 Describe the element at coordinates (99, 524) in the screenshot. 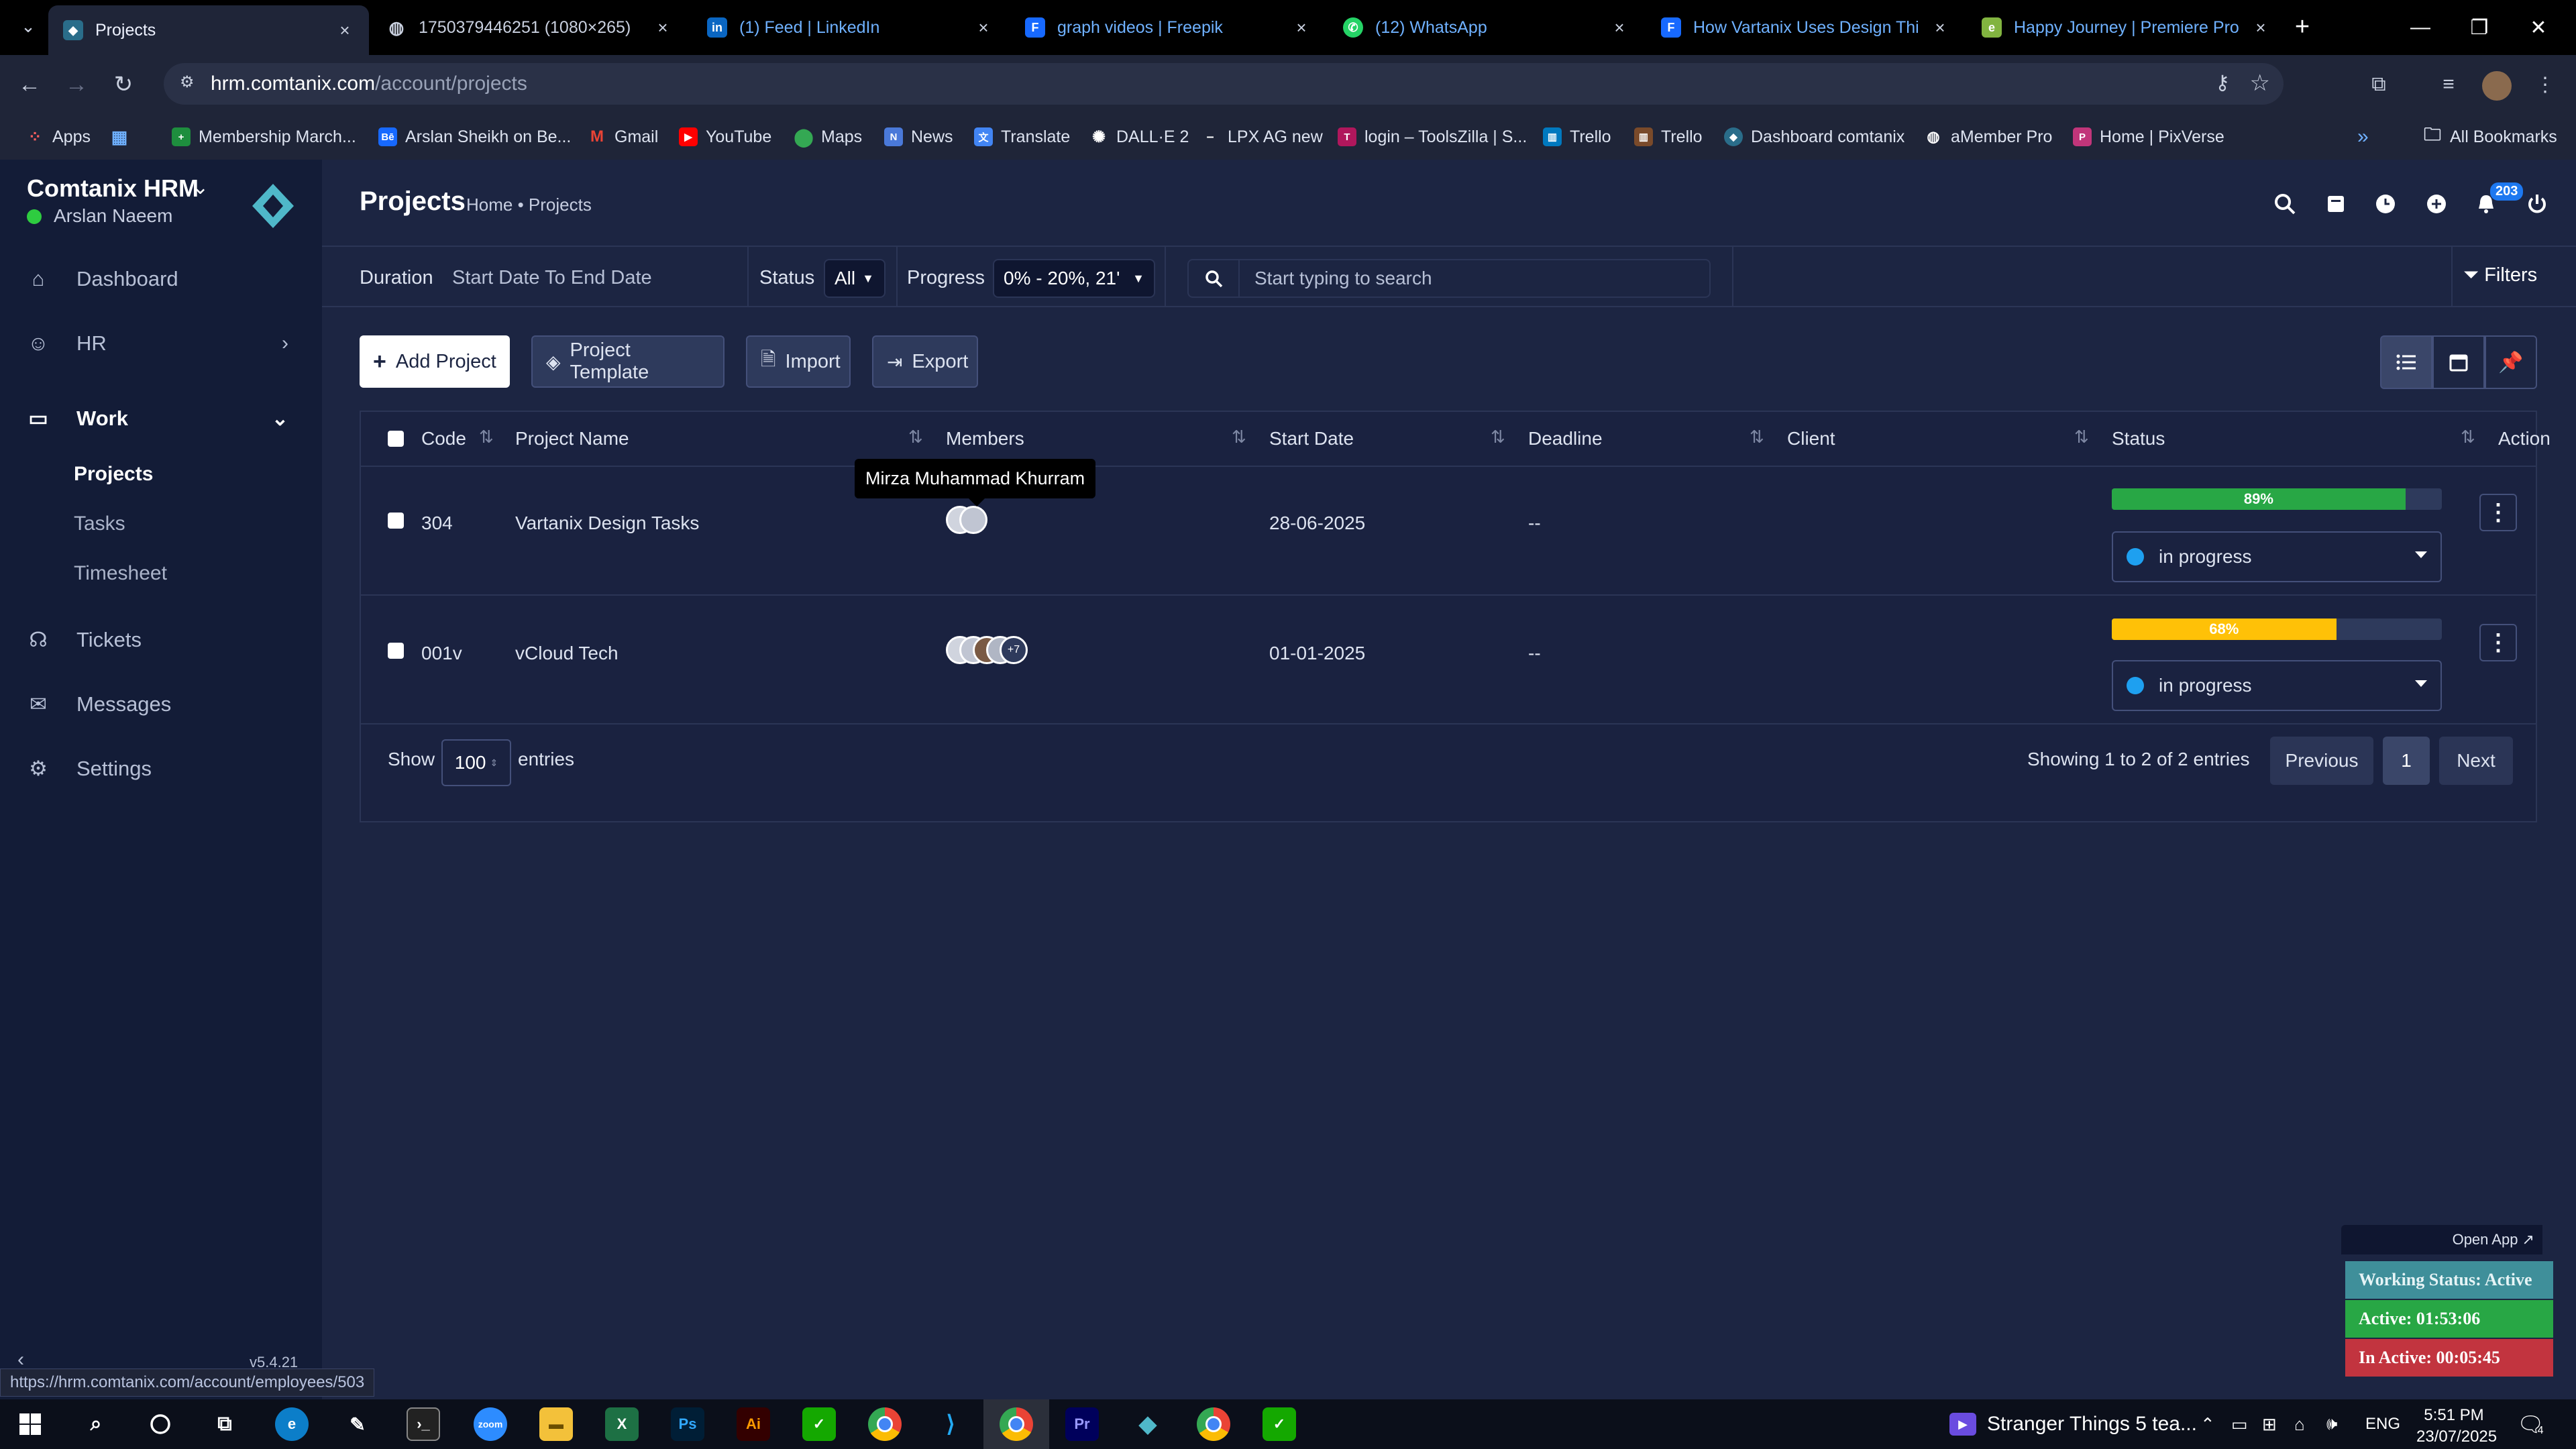

I see `sidebar-item-tasks: Tasks` at that location.